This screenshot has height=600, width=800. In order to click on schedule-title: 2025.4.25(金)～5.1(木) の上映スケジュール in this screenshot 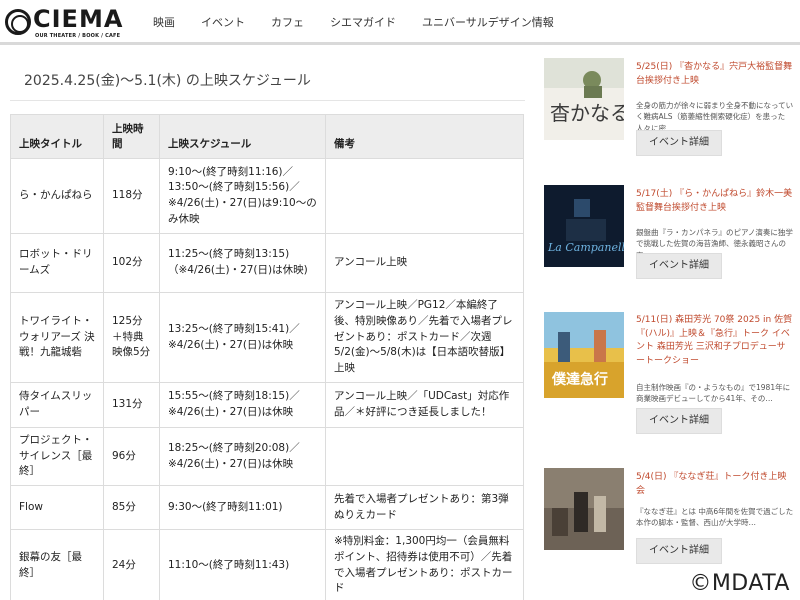, I will do `click(267, 80)`.